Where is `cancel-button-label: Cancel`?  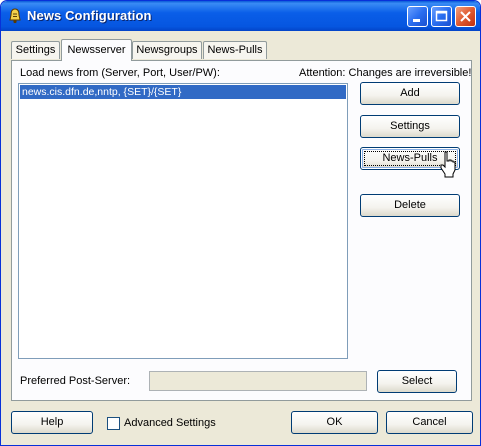
cancel-button-label: Cancel is located at coordinates (429, 422).